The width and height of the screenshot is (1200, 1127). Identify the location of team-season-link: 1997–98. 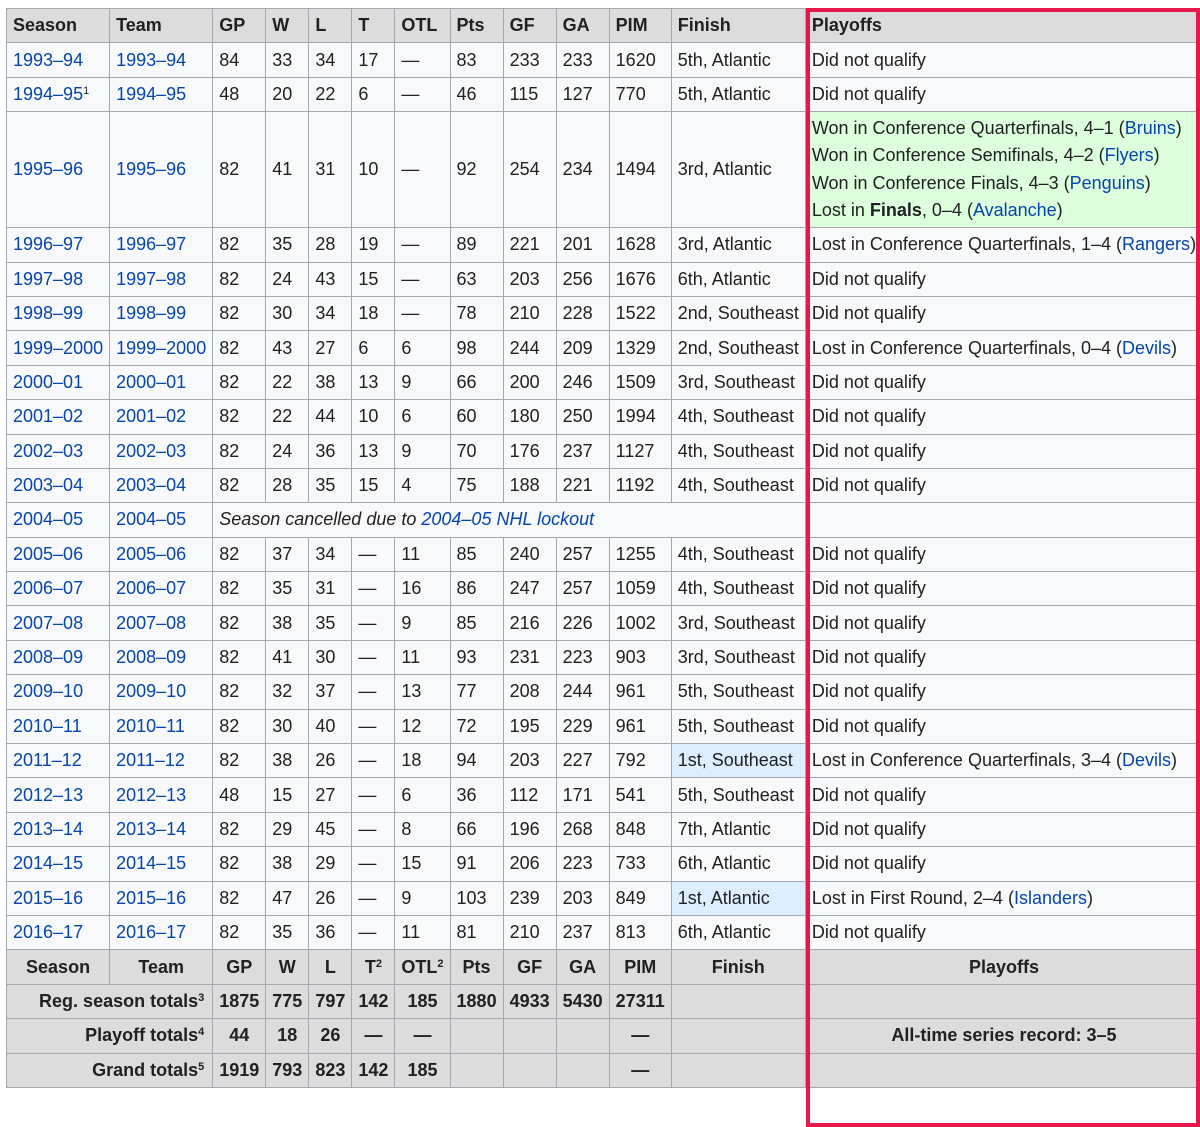
(151, 279).